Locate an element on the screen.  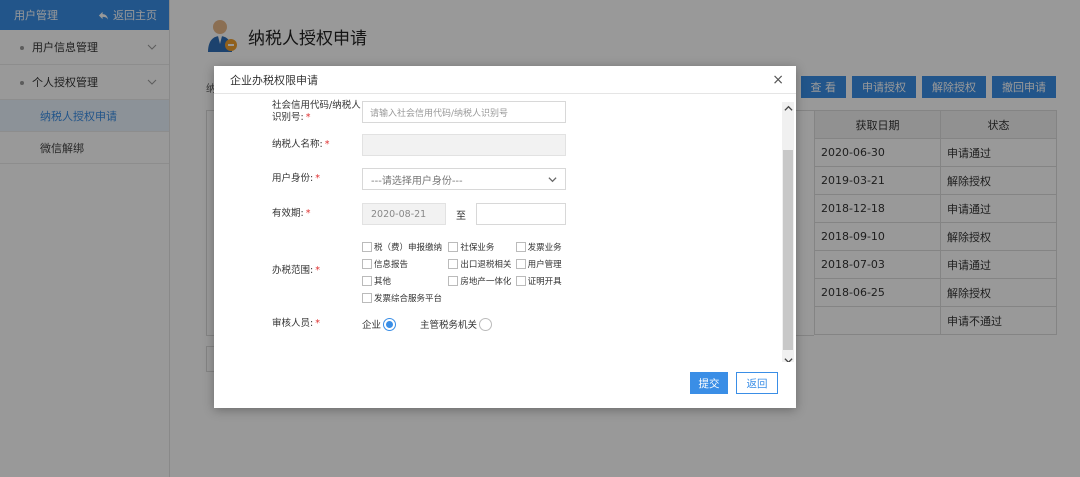
scope-checkbox-other: 其他 is located at coordinates (405, 281).